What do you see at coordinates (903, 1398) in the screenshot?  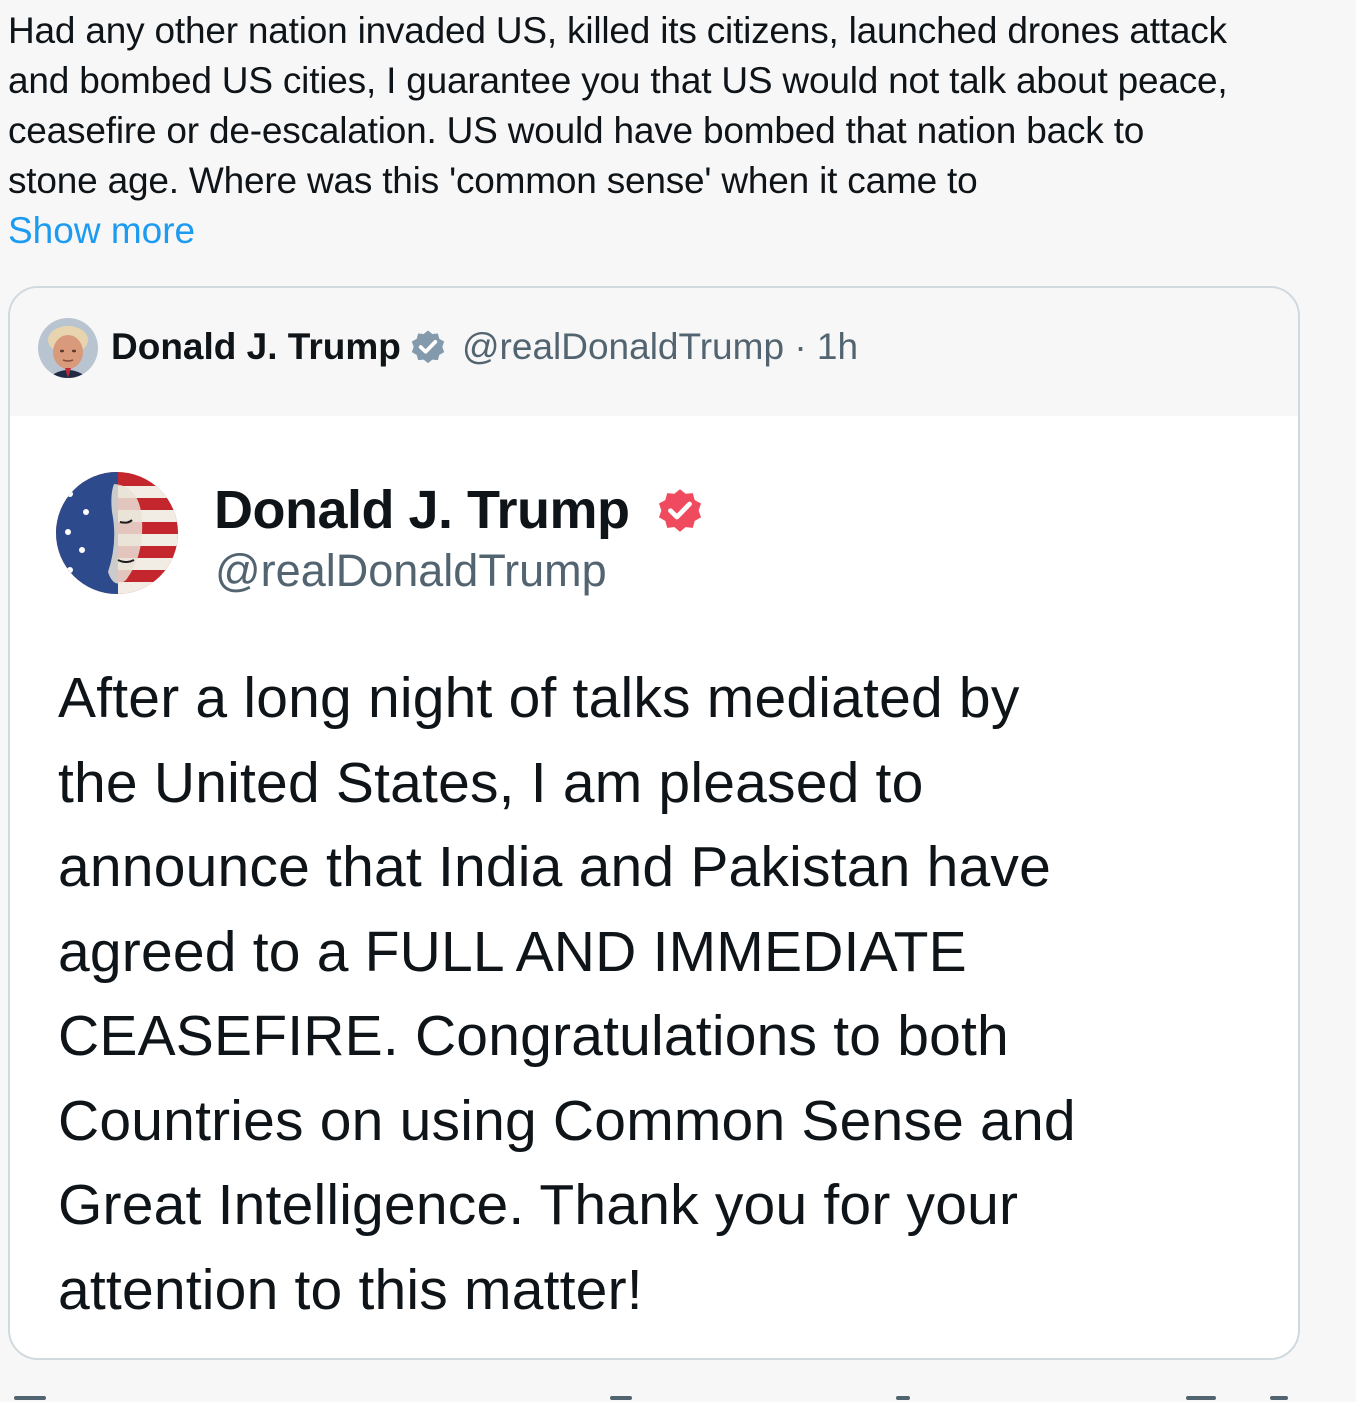 I see `like-icon` at bounding box center [903, 1398].